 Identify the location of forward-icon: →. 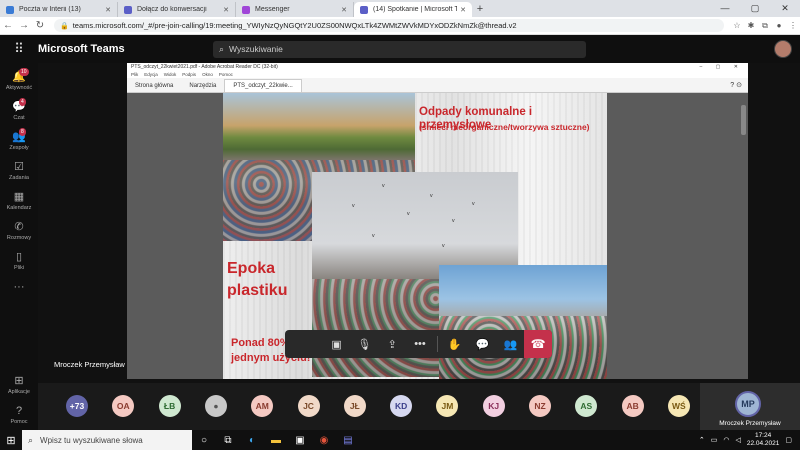
(24, 25).